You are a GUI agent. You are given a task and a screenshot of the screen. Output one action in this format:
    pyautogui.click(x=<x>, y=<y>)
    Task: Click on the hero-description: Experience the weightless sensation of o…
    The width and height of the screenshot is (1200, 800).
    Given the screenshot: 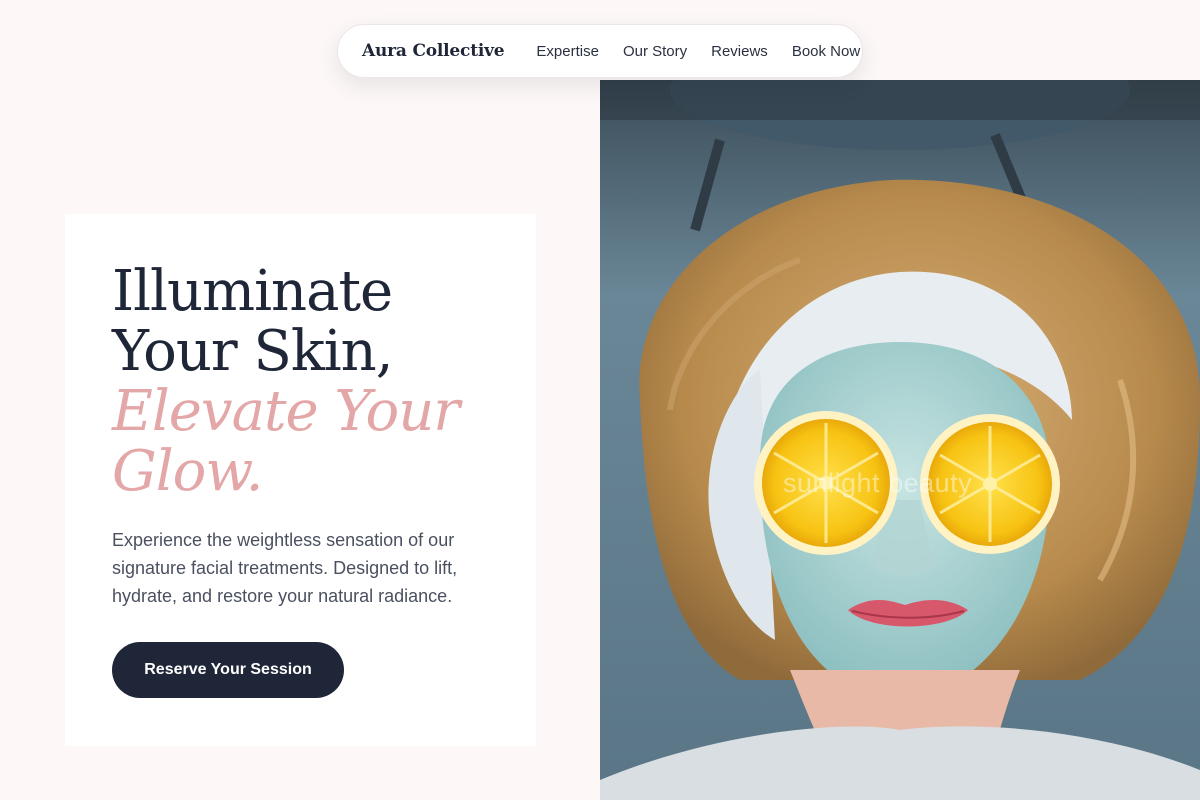 What is the action you would take?
    pyautogui.click(x=285, y=568)
    